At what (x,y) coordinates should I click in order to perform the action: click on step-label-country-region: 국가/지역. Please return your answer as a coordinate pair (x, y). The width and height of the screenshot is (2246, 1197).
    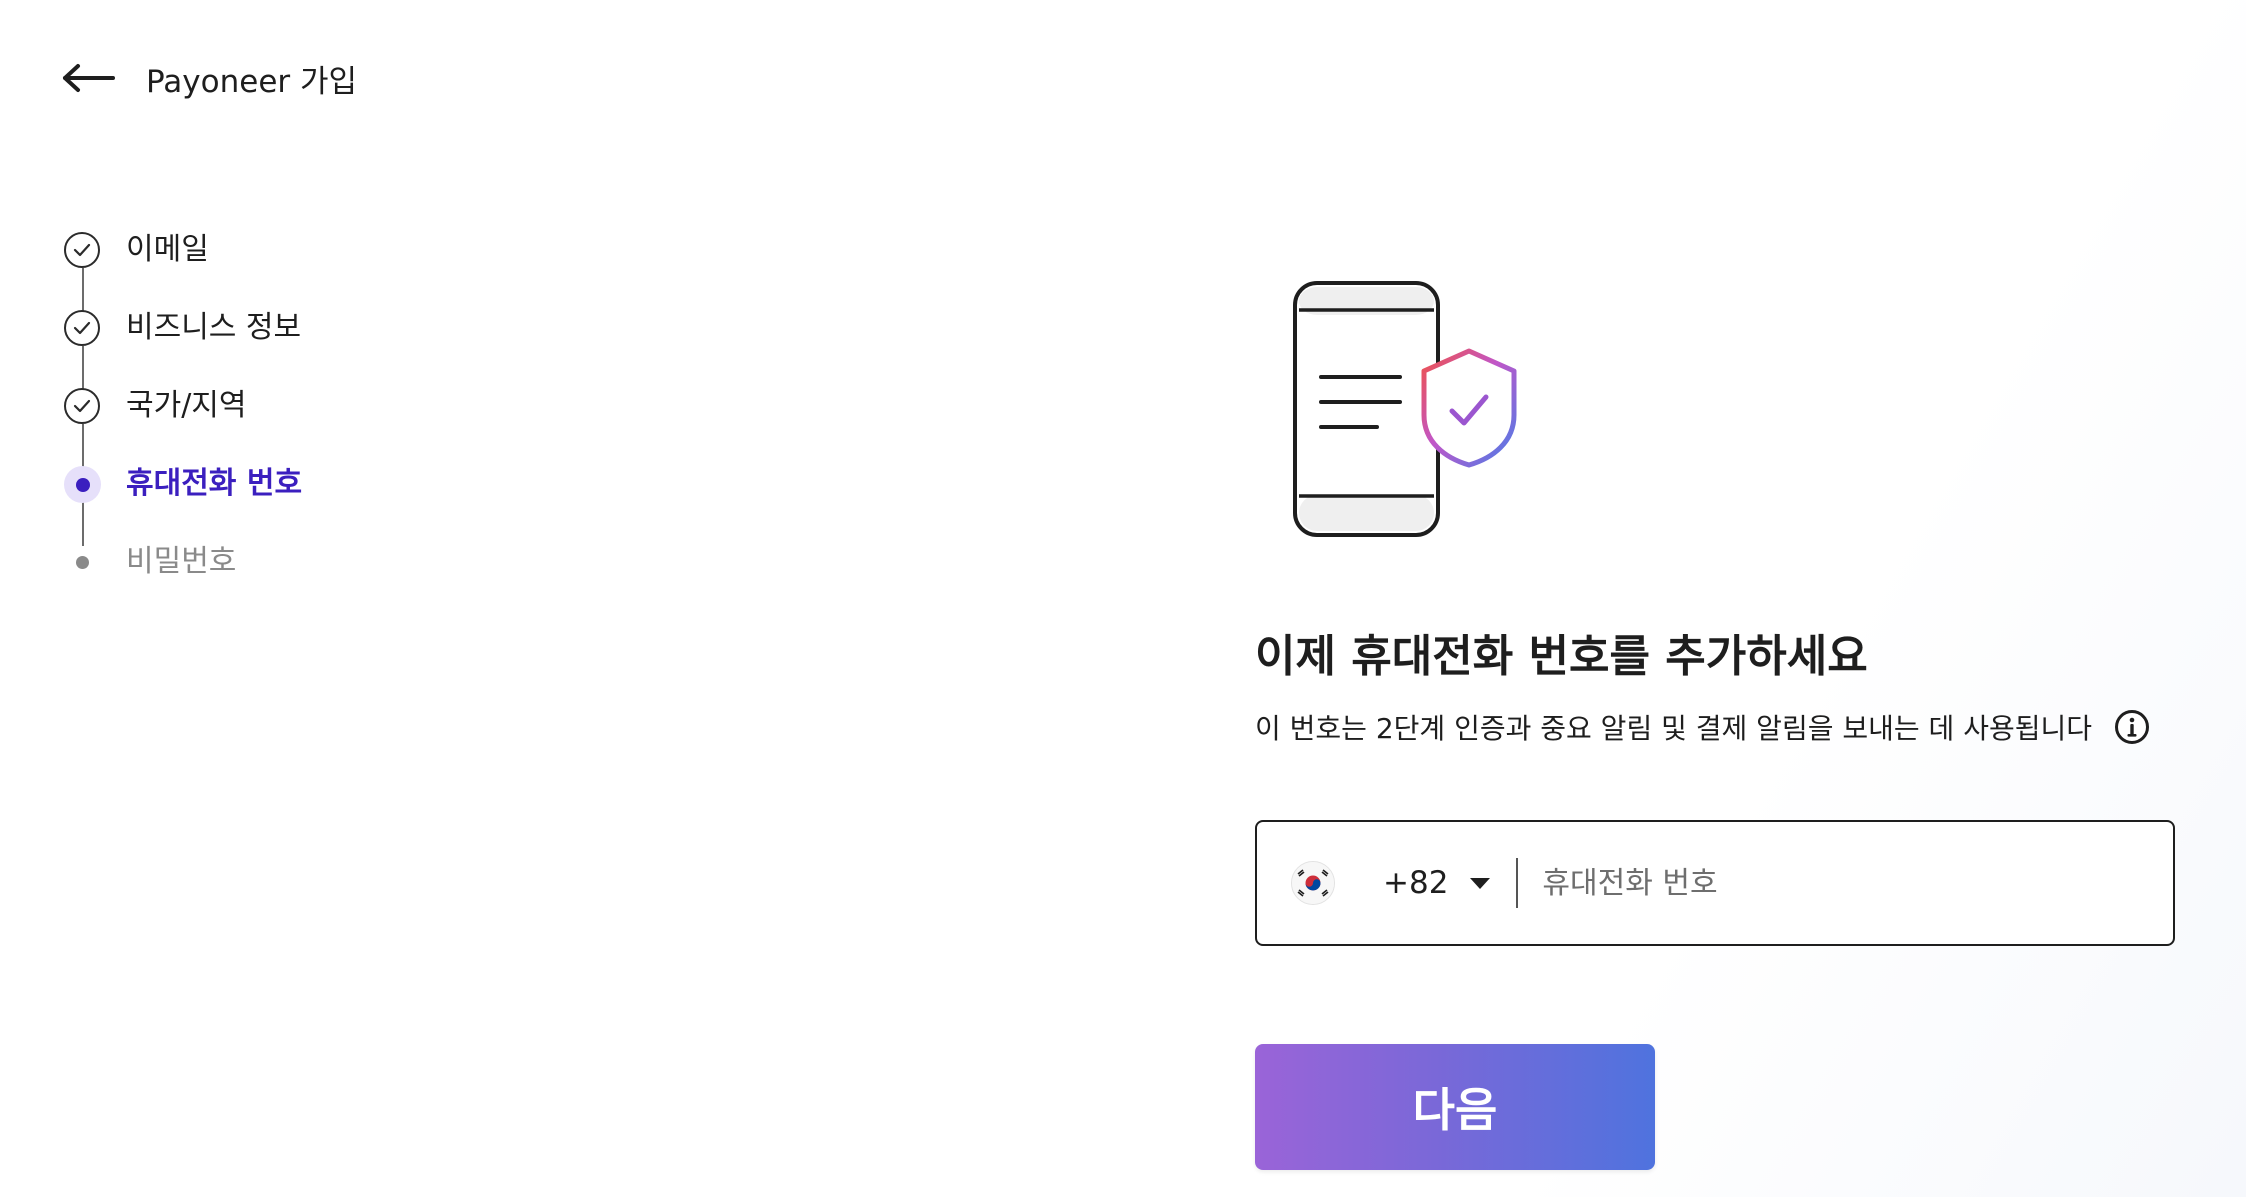
    Looking at the image, I should click on (186, 405).